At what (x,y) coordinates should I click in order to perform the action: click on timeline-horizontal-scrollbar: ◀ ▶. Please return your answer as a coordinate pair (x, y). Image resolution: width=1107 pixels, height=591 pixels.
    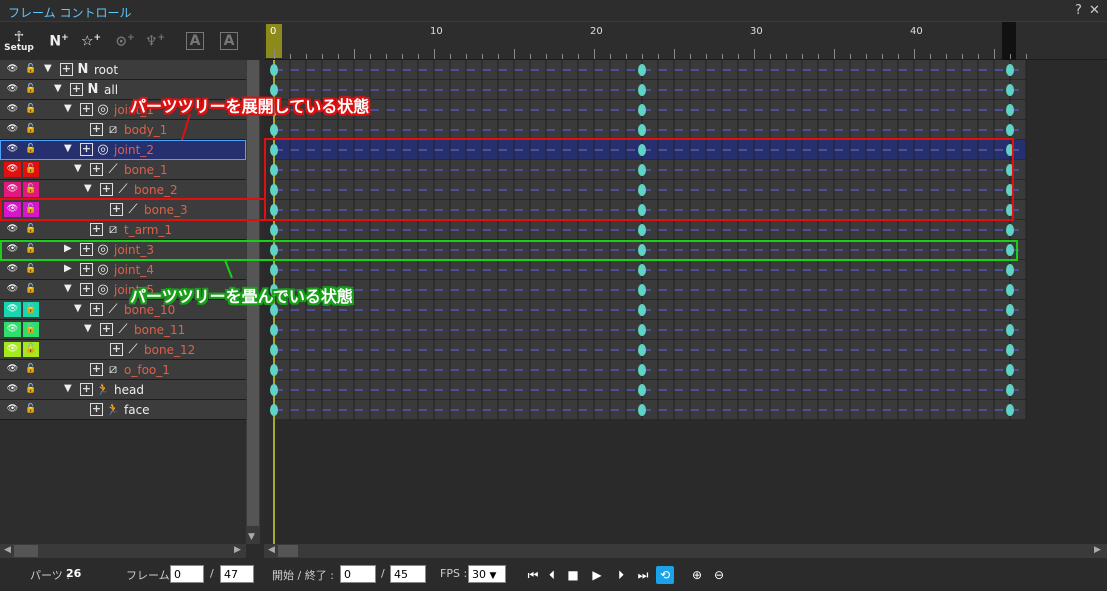
    Looking at the image, I should click on (685, 551).